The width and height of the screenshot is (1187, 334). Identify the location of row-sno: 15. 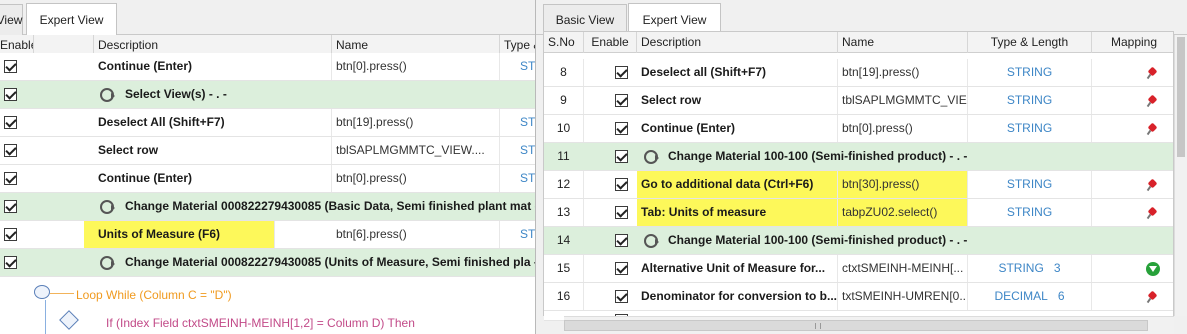
(564, 268).